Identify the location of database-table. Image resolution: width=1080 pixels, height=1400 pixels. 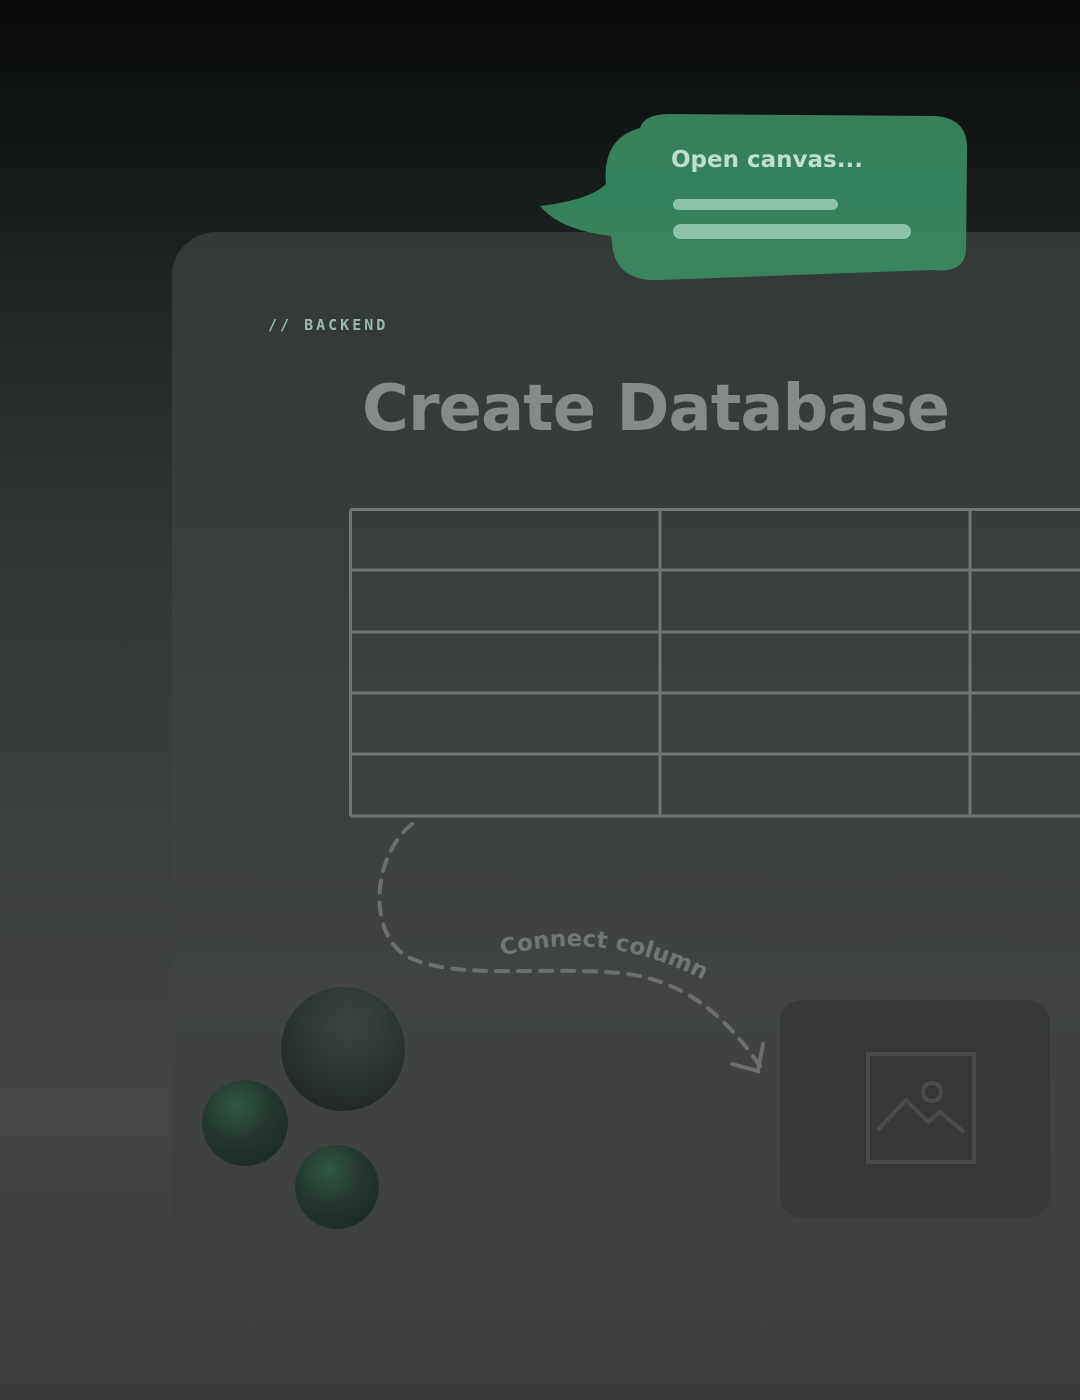
(714, 663).